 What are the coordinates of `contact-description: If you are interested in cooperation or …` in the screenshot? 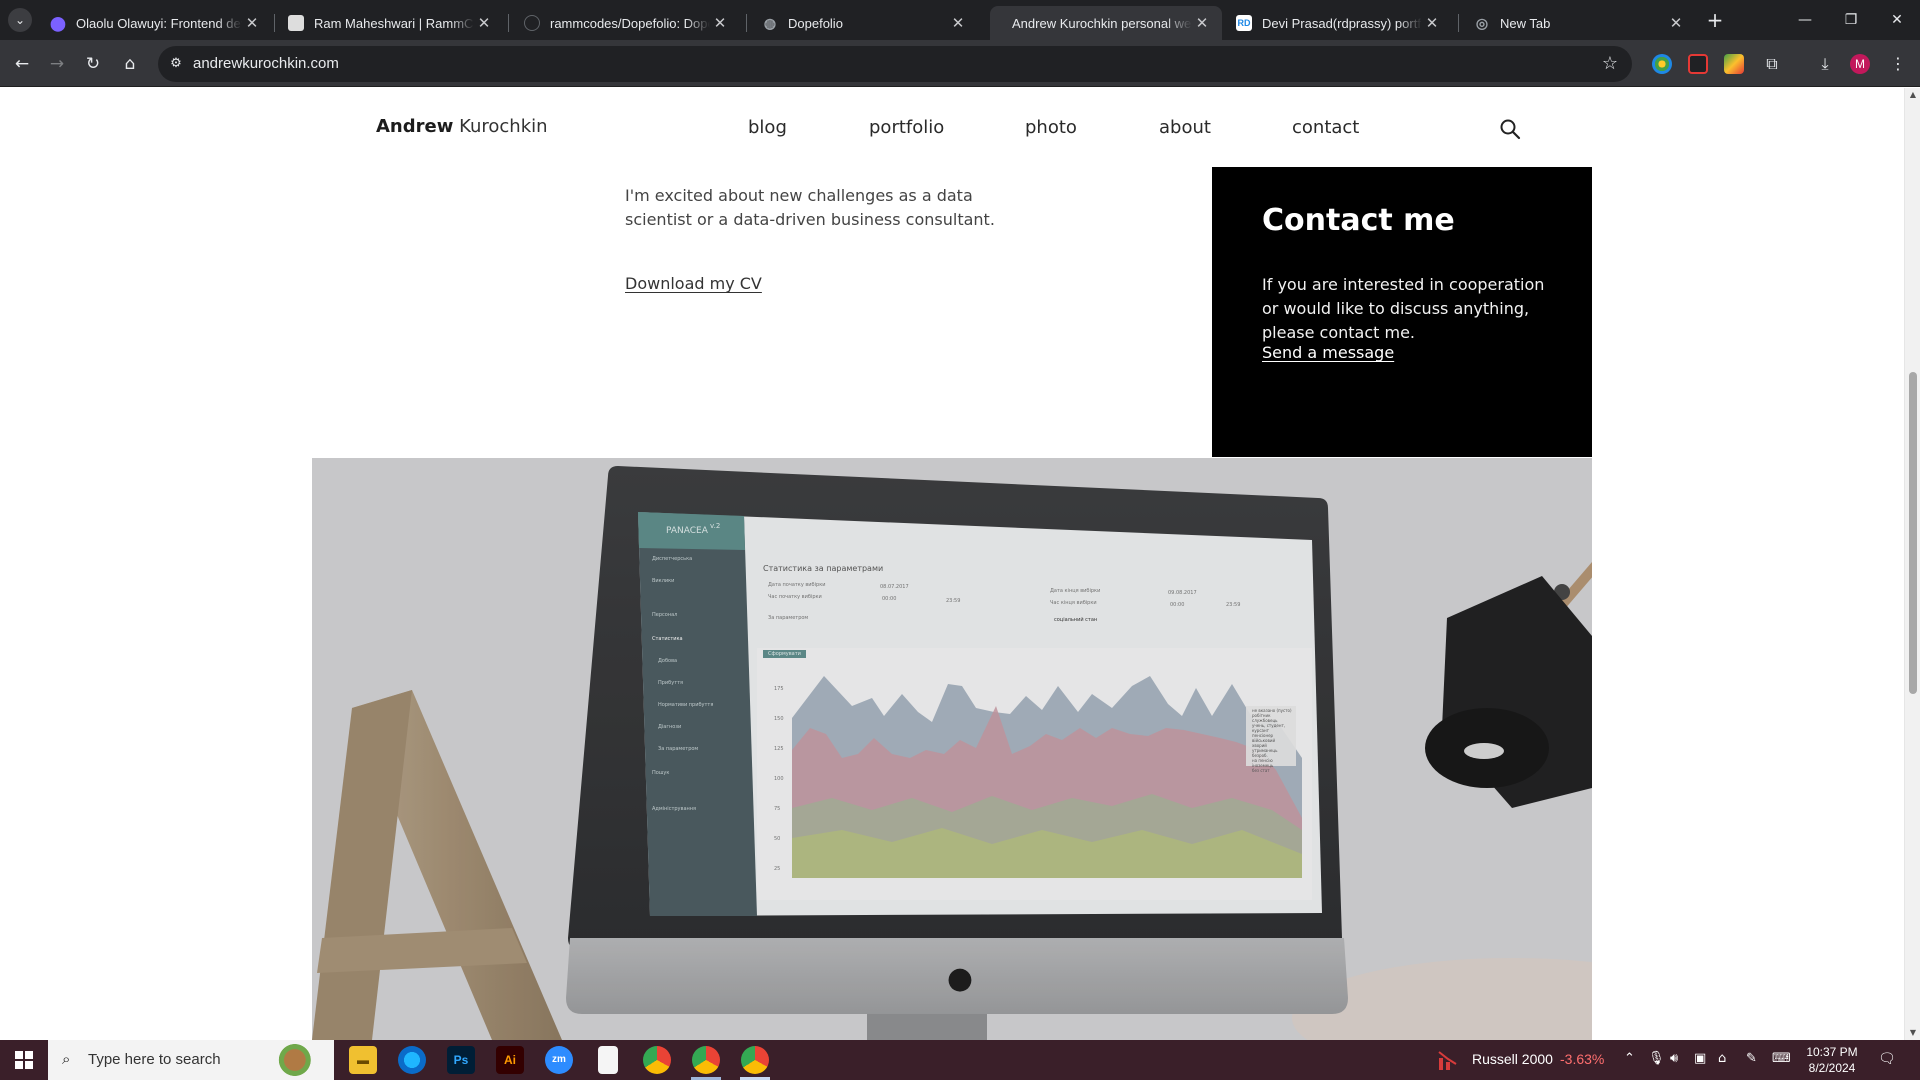 It's located at (1403, 308).